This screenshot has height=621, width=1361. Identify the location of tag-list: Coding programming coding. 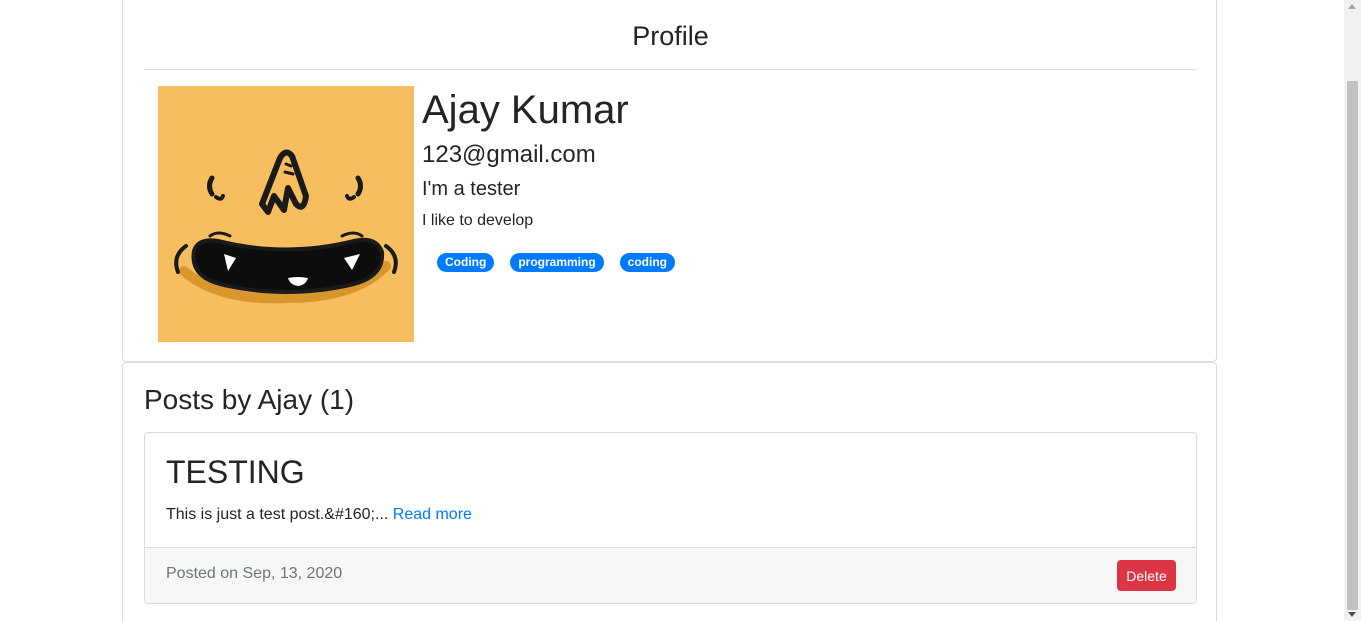
(556, 262).